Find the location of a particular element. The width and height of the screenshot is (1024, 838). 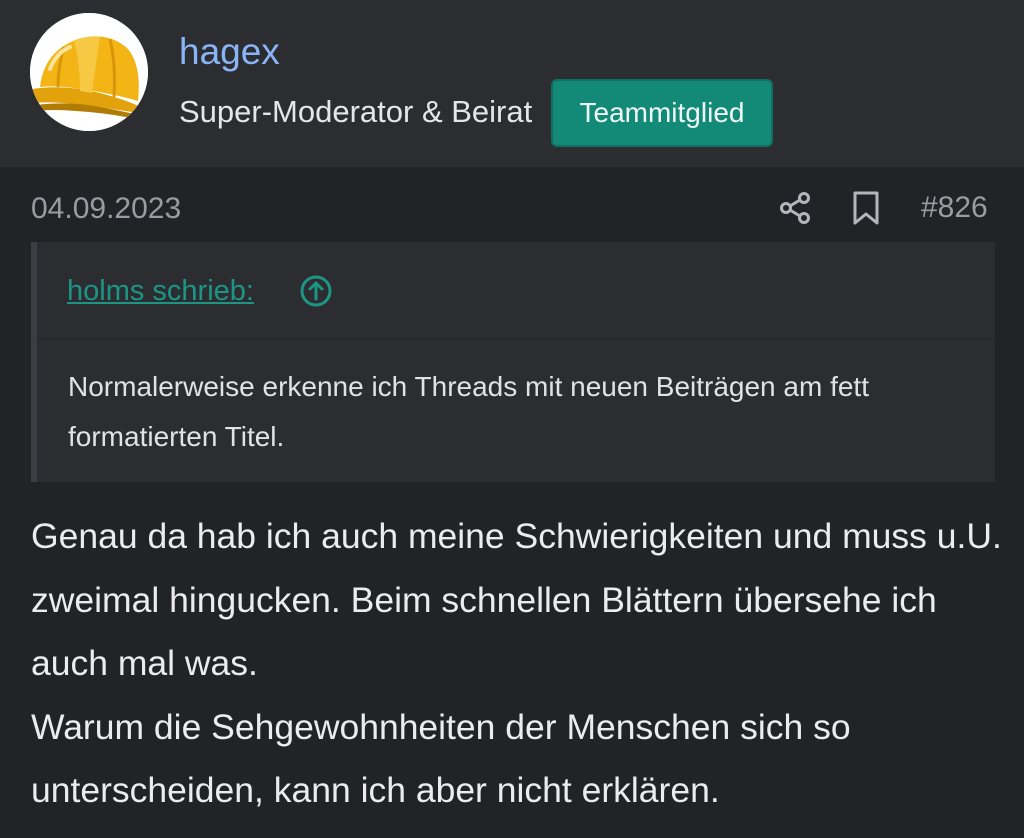

hard-hat-icon is located at coordinates (89, 72).